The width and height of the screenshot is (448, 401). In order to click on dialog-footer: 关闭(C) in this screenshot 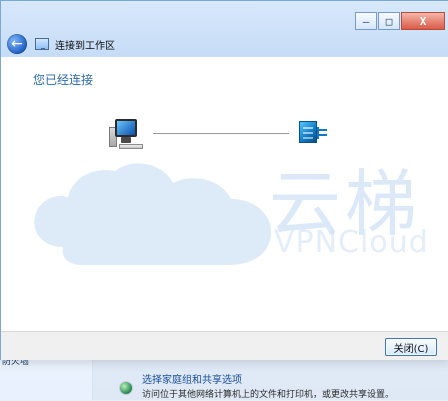, I will do `click(224, 345)`.